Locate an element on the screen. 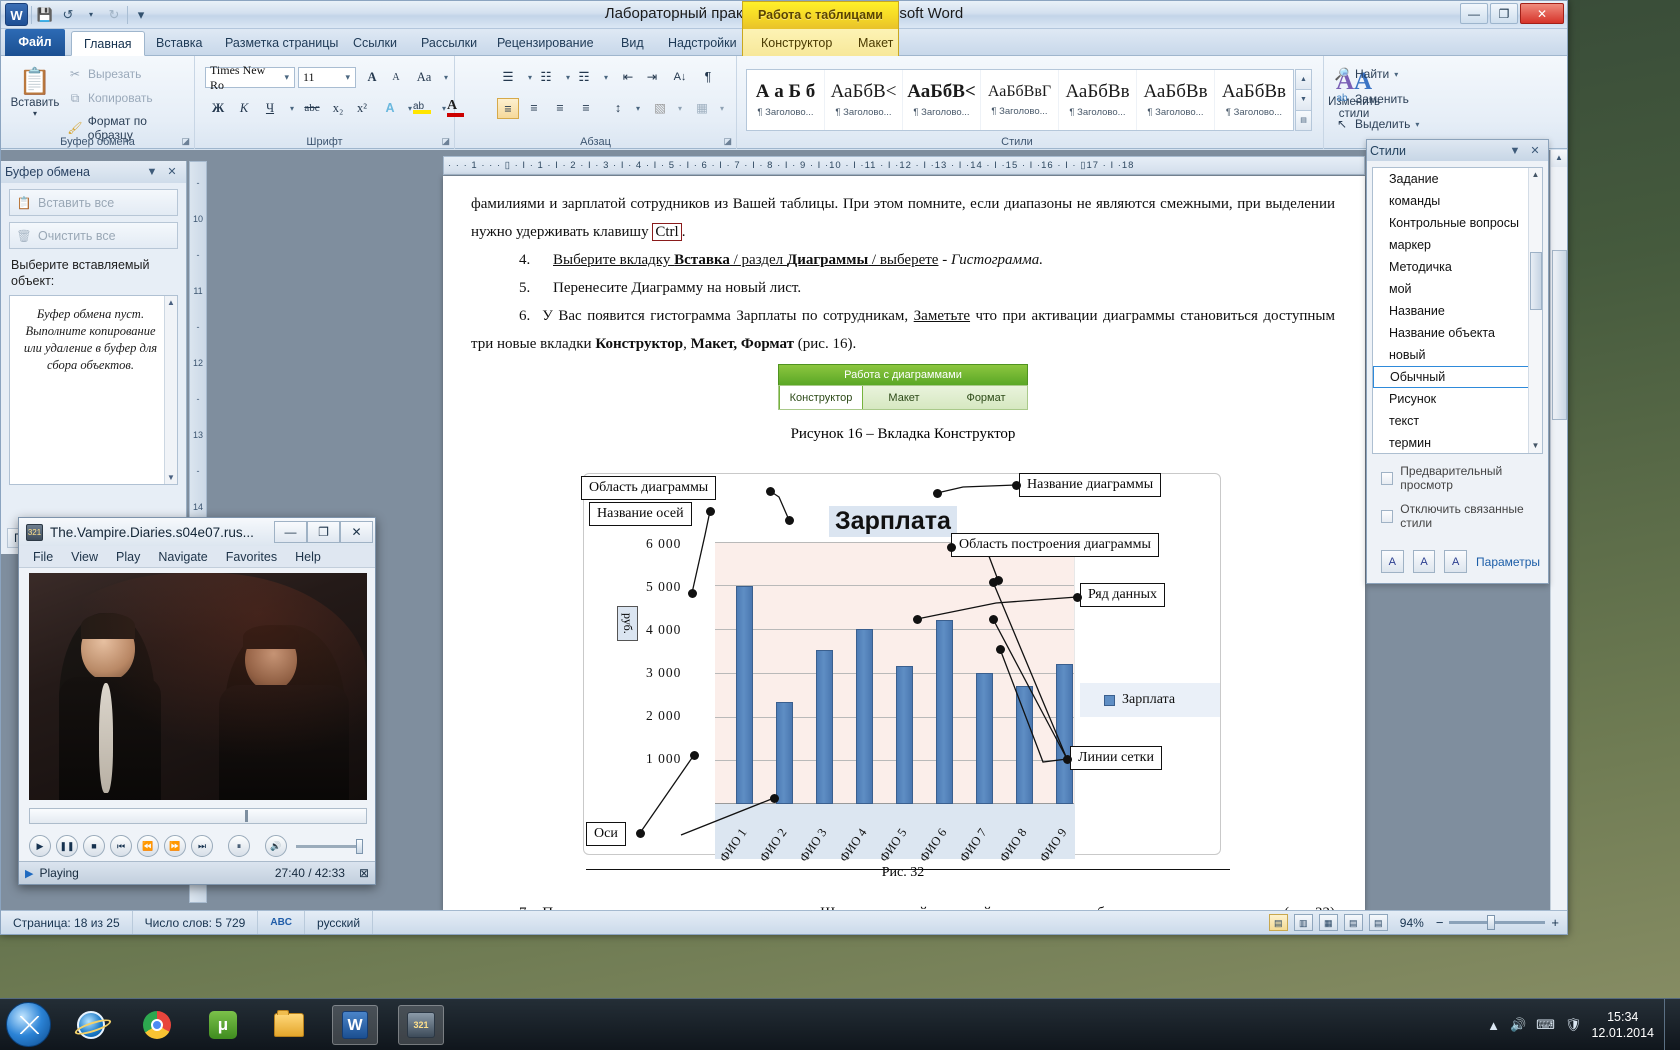 The image size is (1680, 1050). disable-linked-checkbox-row: Отключить связанные стили is located at coordinates (1464, 516).